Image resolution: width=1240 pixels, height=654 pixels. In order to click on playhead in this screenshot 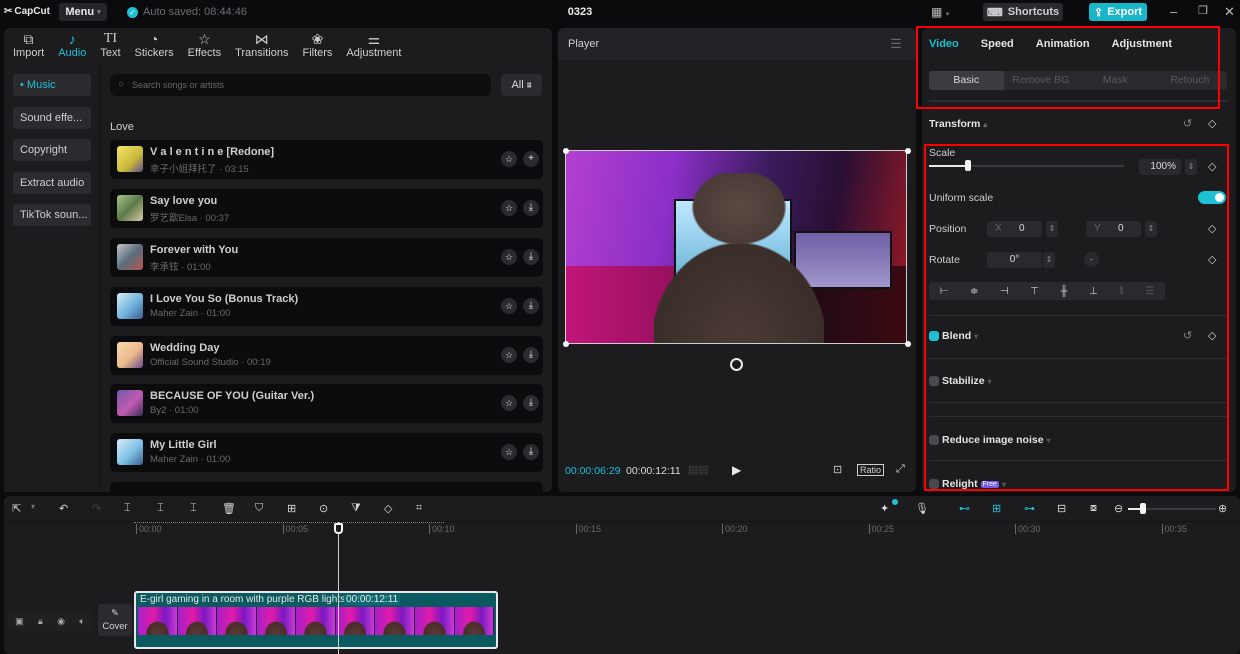, I will do `click(338, 588)`.